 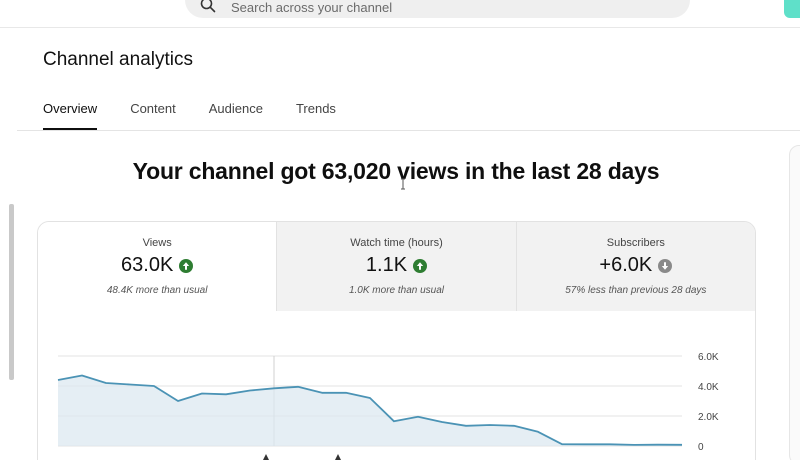 What do you see at coordinates (708, 387) in the screenshot?
I see `y-tick-label: 4.0K` at bounding box center [708, 387].